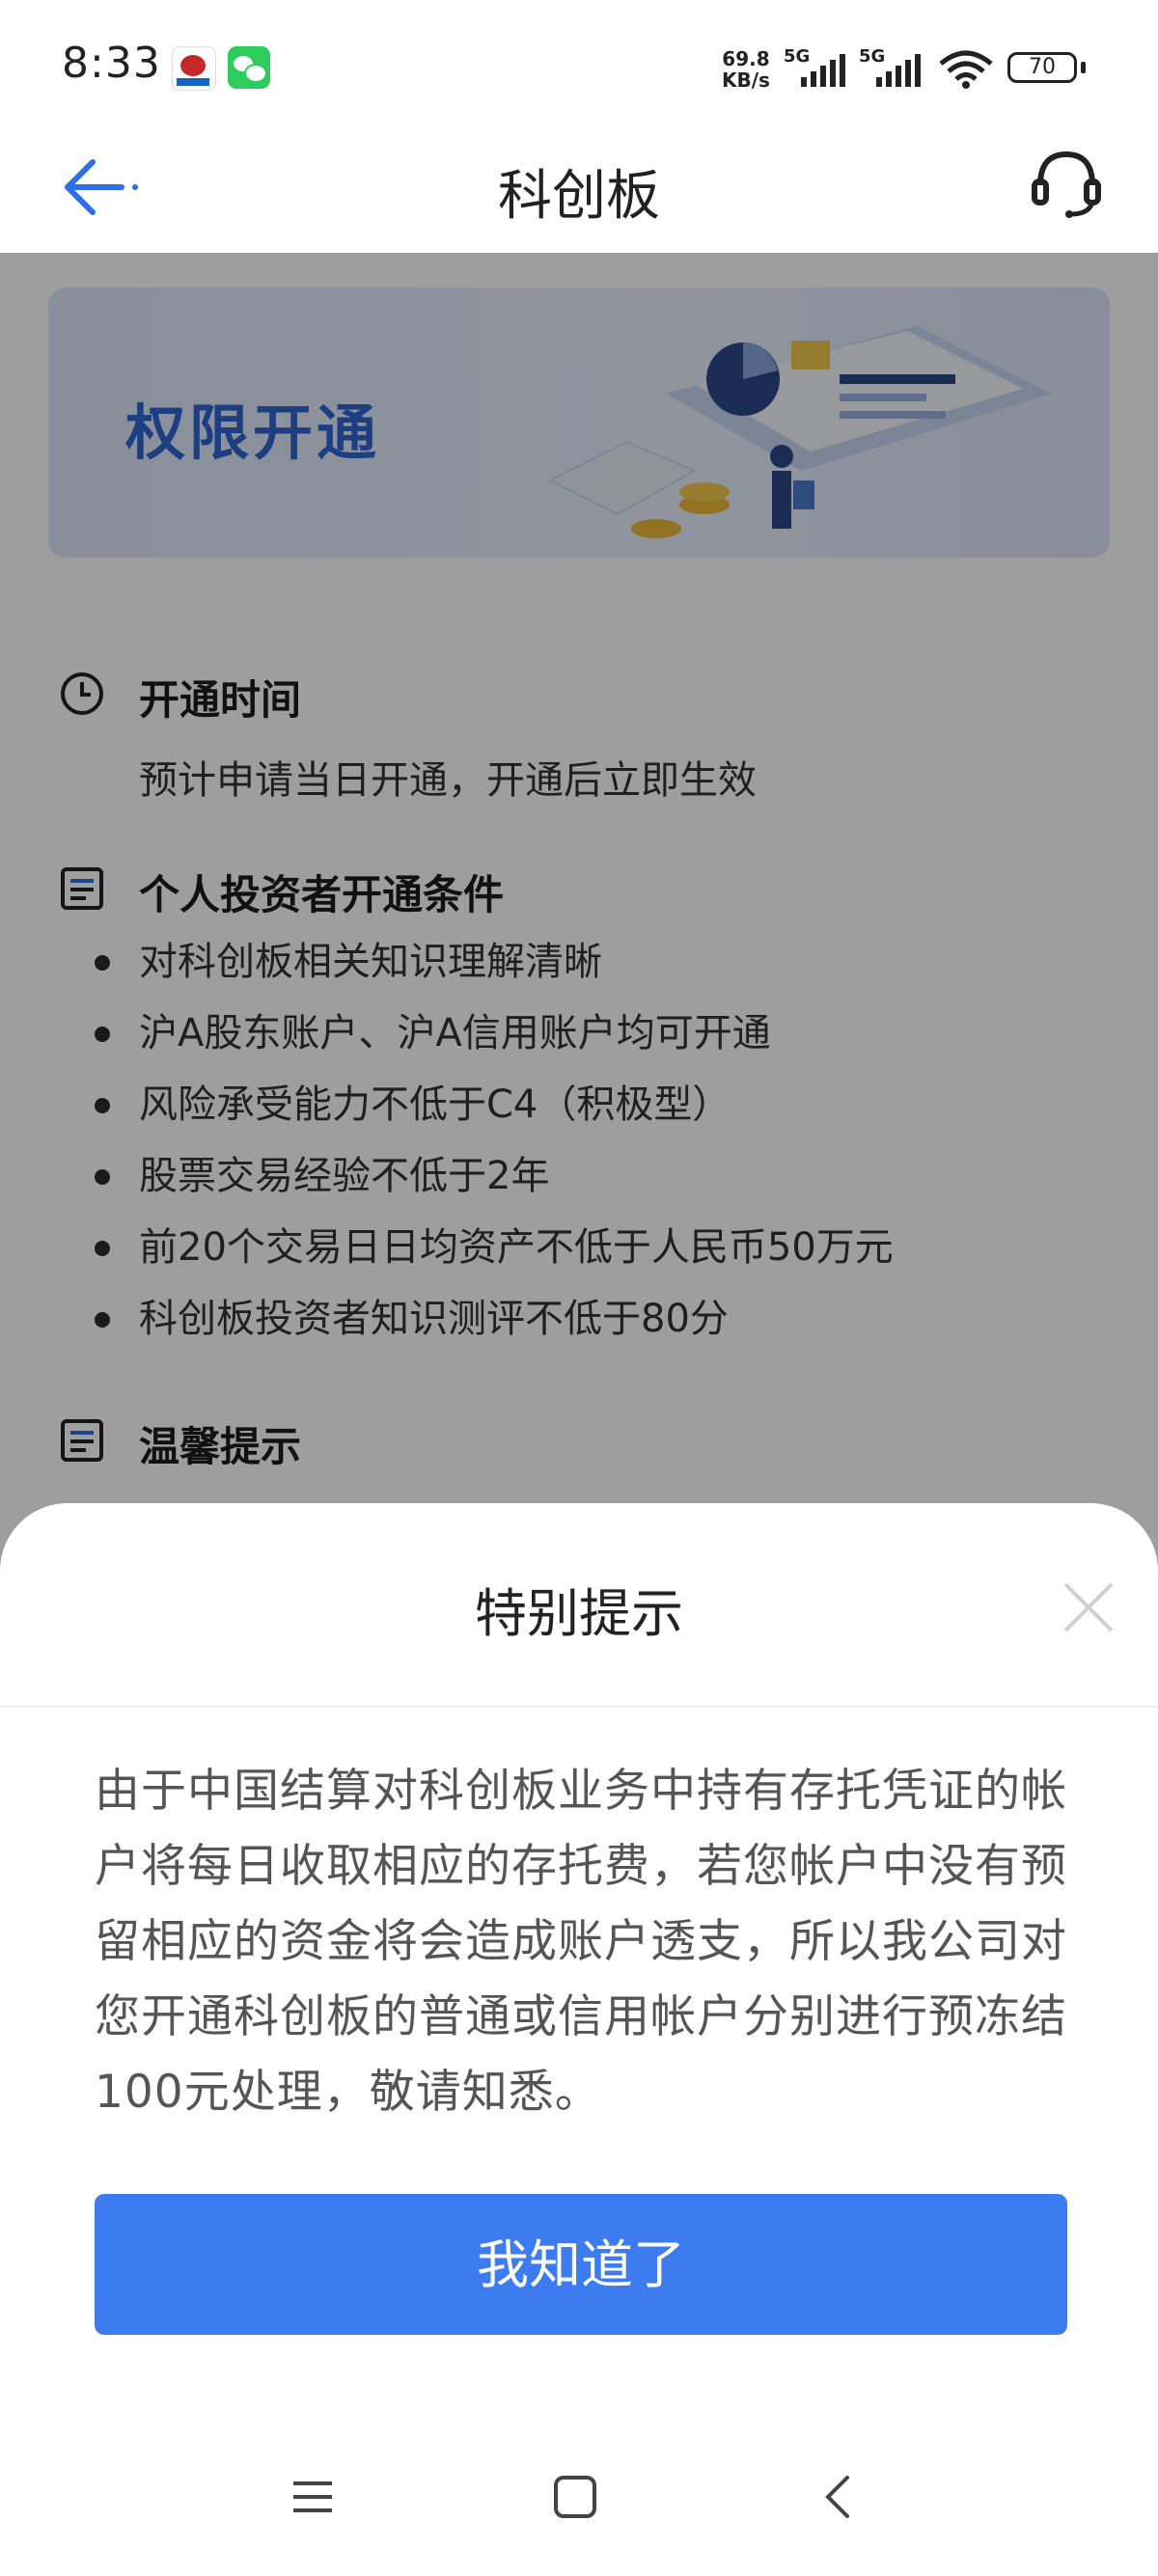 The width and height of the screenshot is (1158, 2576). What do you see at coordinates (746, 59) in the screenshot?
I see `network-speed-value: 69.8` at bounding box center [746, 59].